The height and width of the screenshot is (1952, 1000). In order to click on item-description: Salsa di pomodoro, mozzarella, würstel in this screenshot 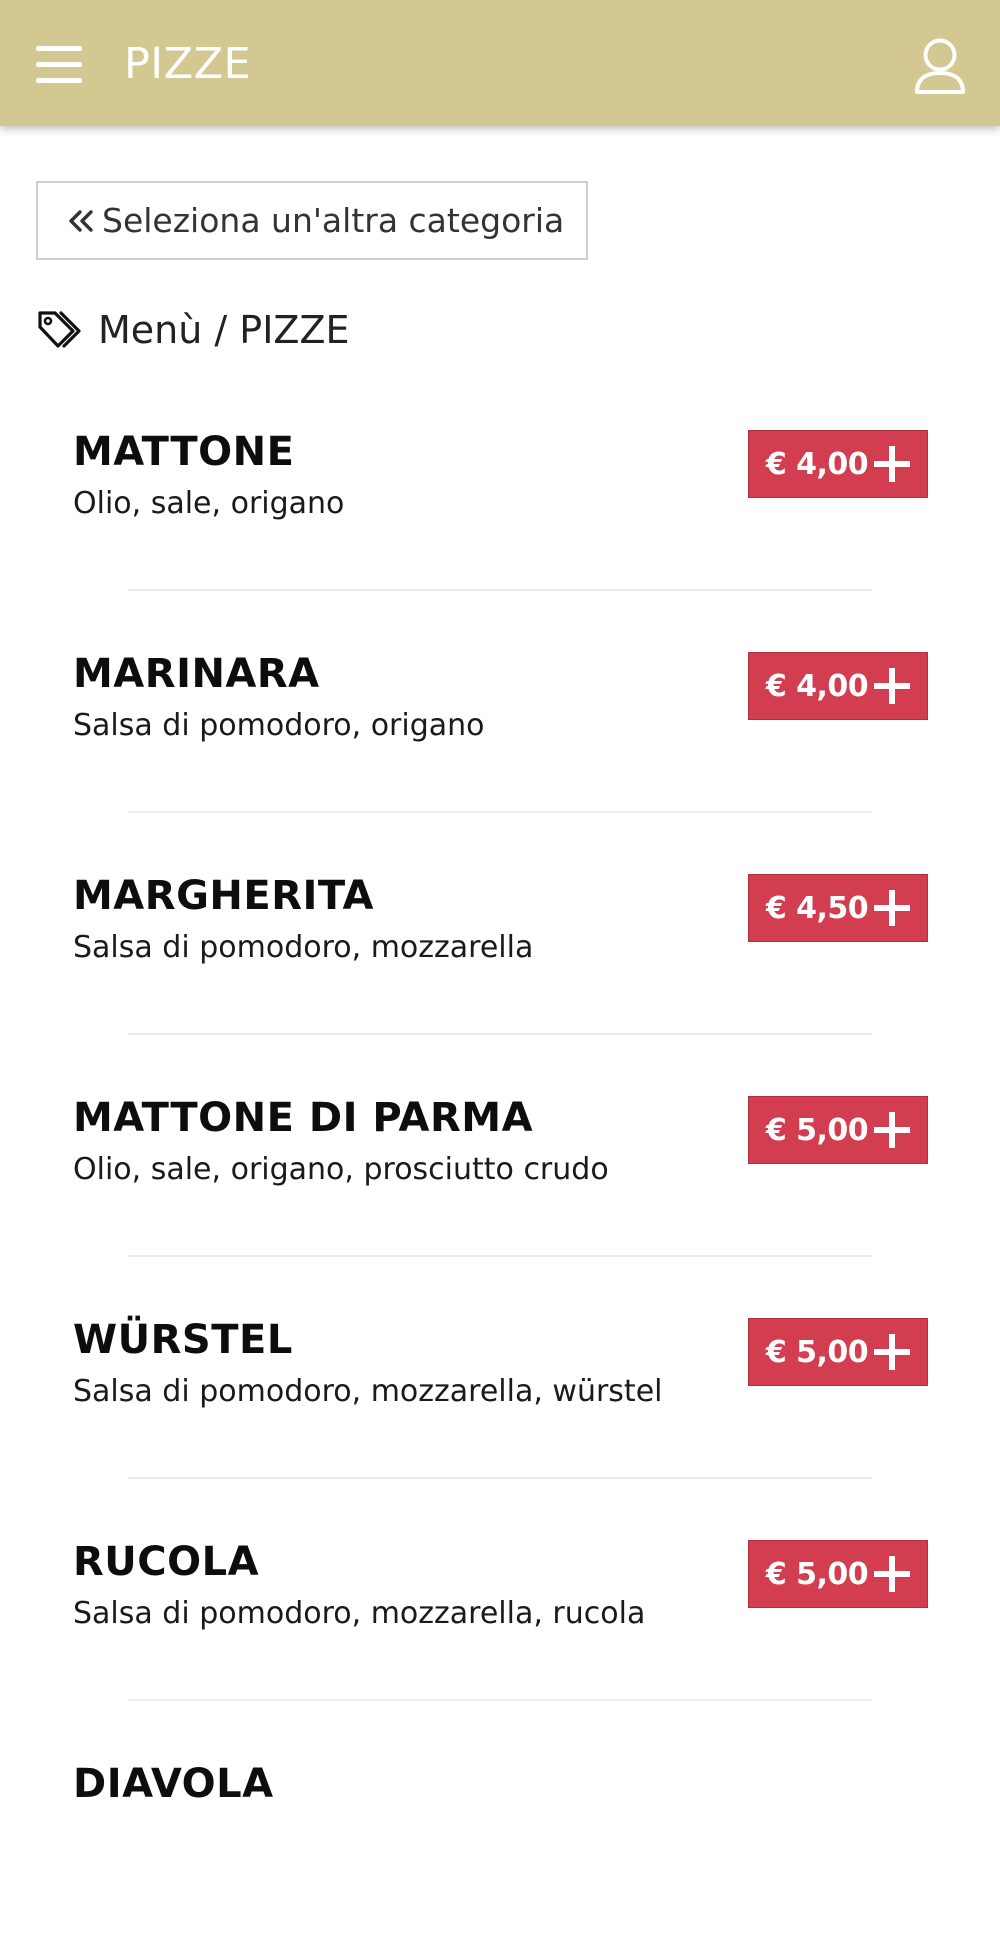, I will do `click(368, 1391)`.